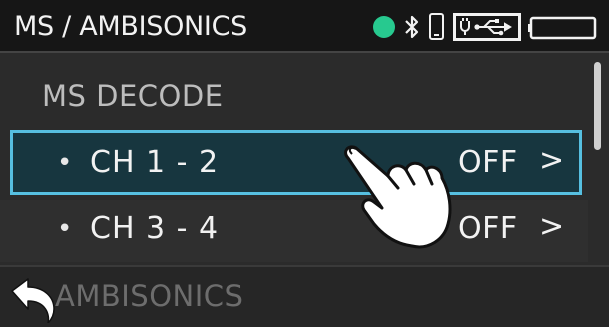  Describe the element at coordinates (412, 27) in the screenshot. I see `bluetooth-icon` at that location.